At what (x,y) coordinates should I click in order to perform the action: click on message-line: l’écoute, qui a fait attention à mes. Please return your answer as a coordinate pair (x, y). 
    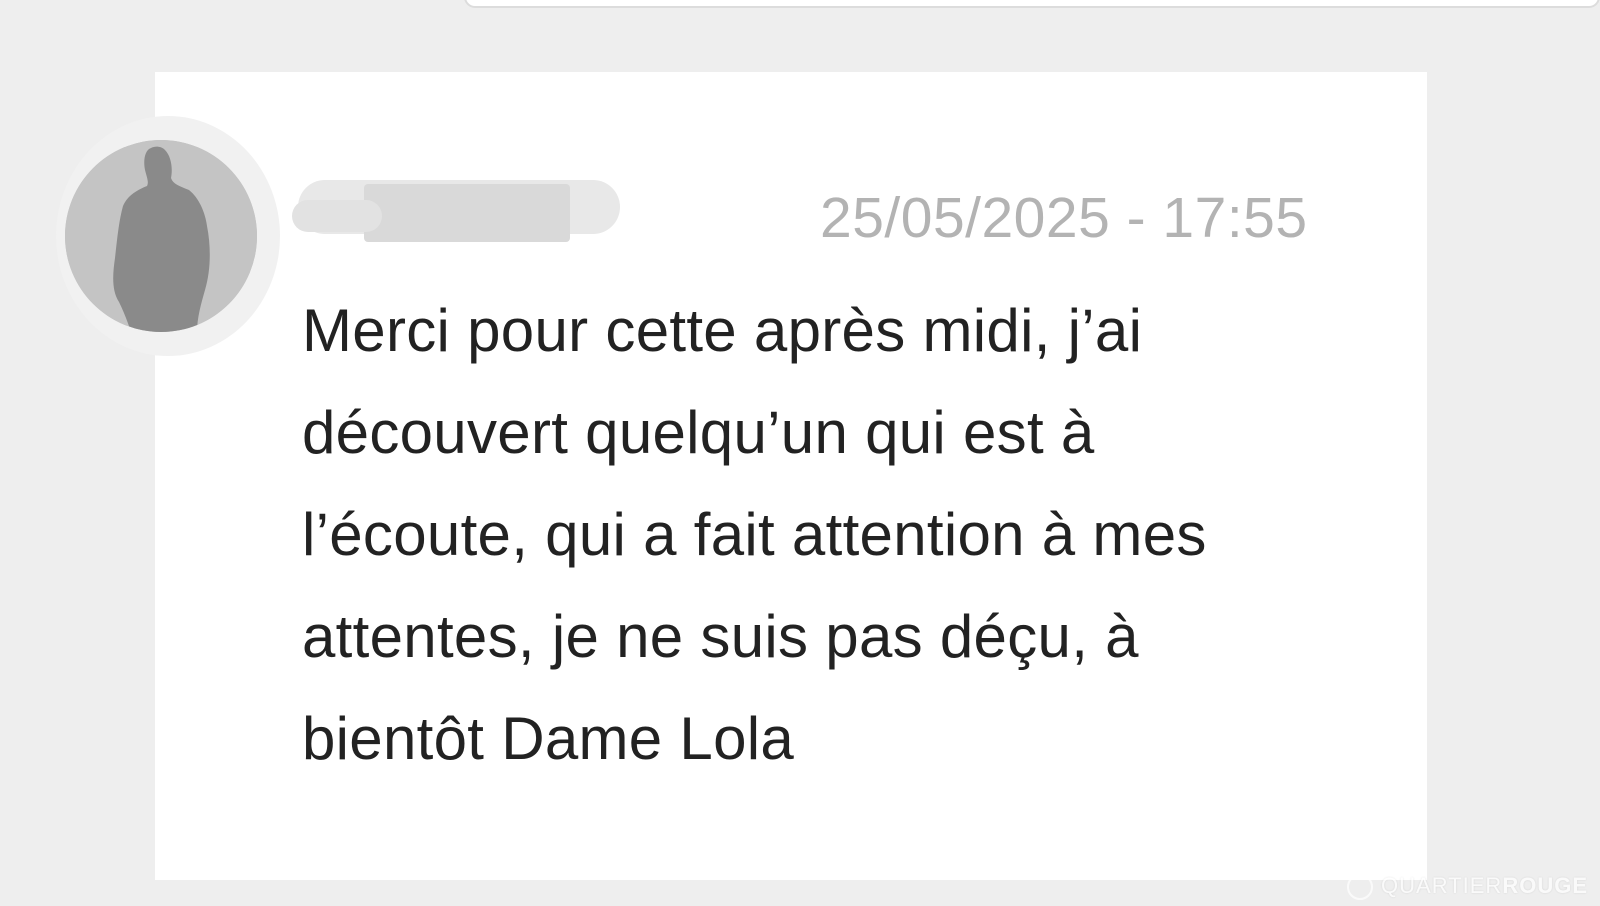
    Looking at the image, I should click on (754, 534).